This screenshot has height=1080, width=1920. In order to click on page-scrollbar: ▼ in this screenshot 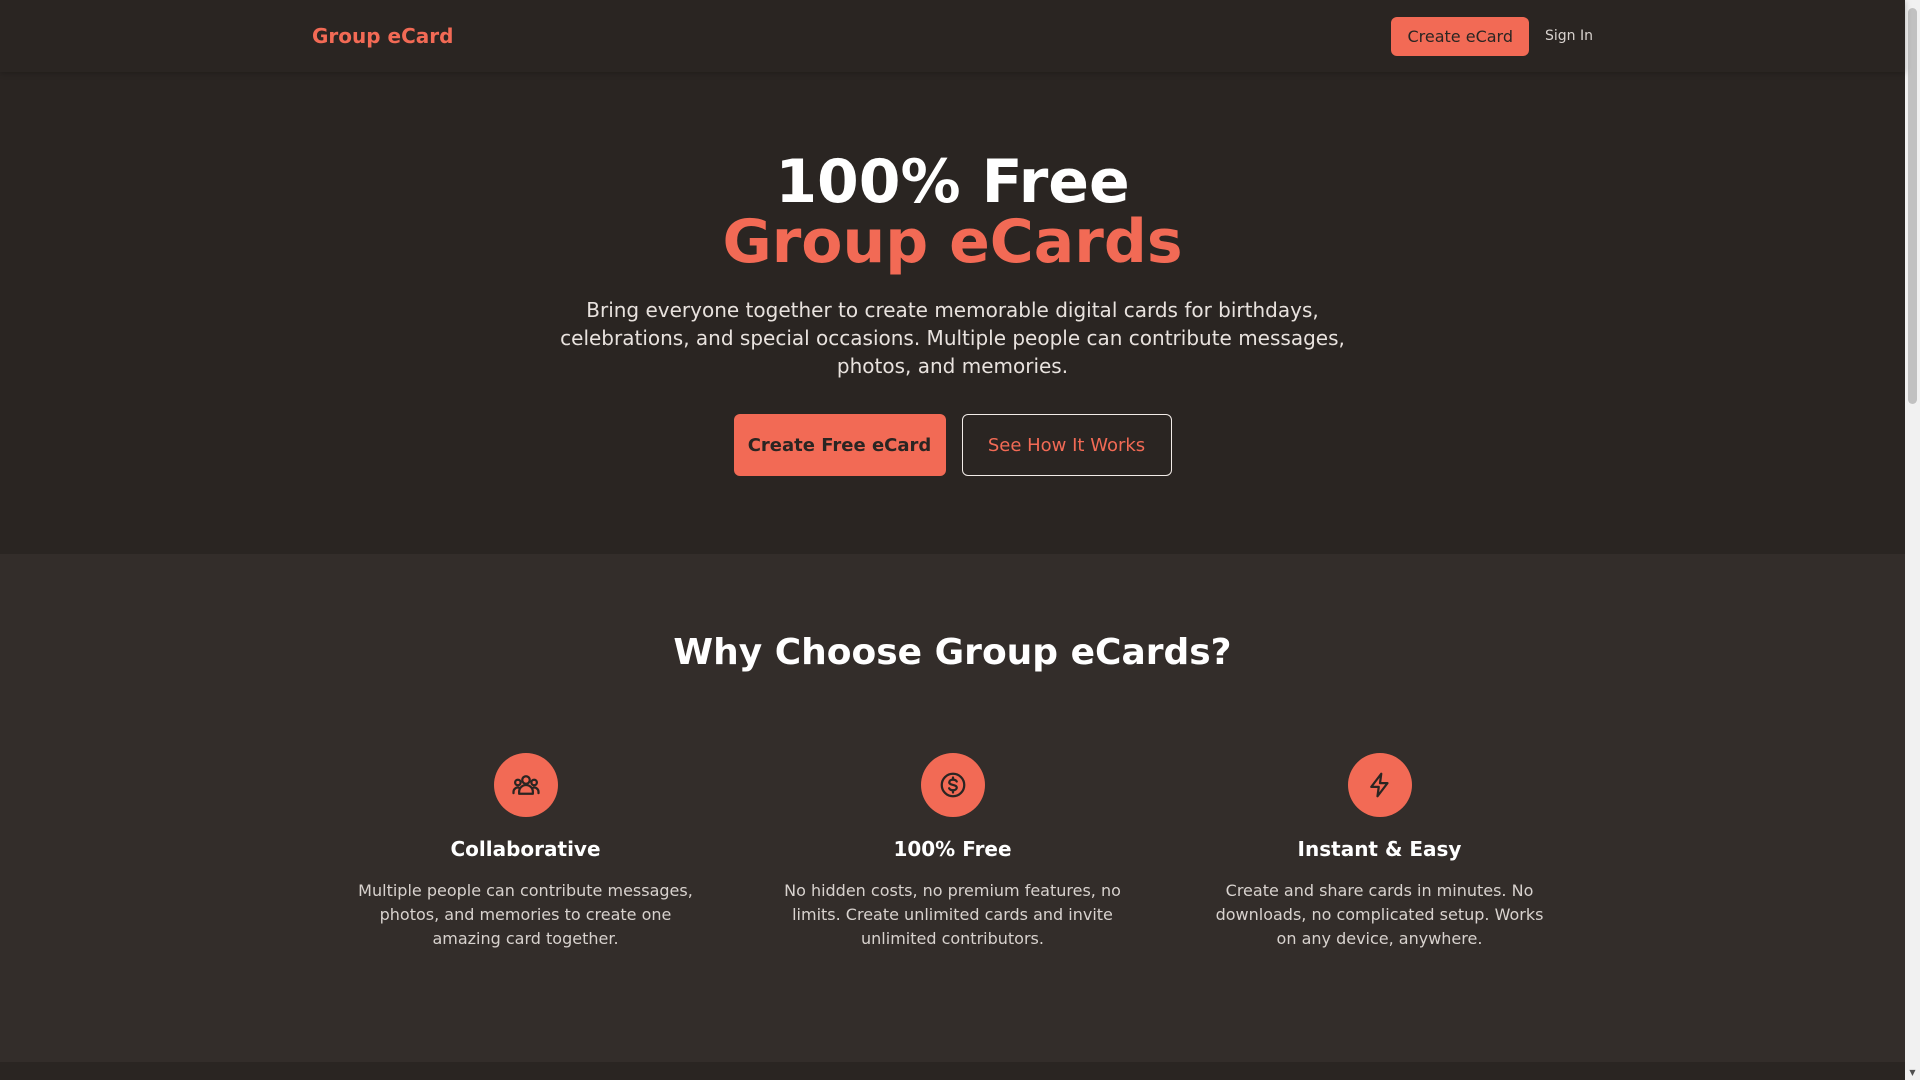, I will do `click(1912, 540)`.